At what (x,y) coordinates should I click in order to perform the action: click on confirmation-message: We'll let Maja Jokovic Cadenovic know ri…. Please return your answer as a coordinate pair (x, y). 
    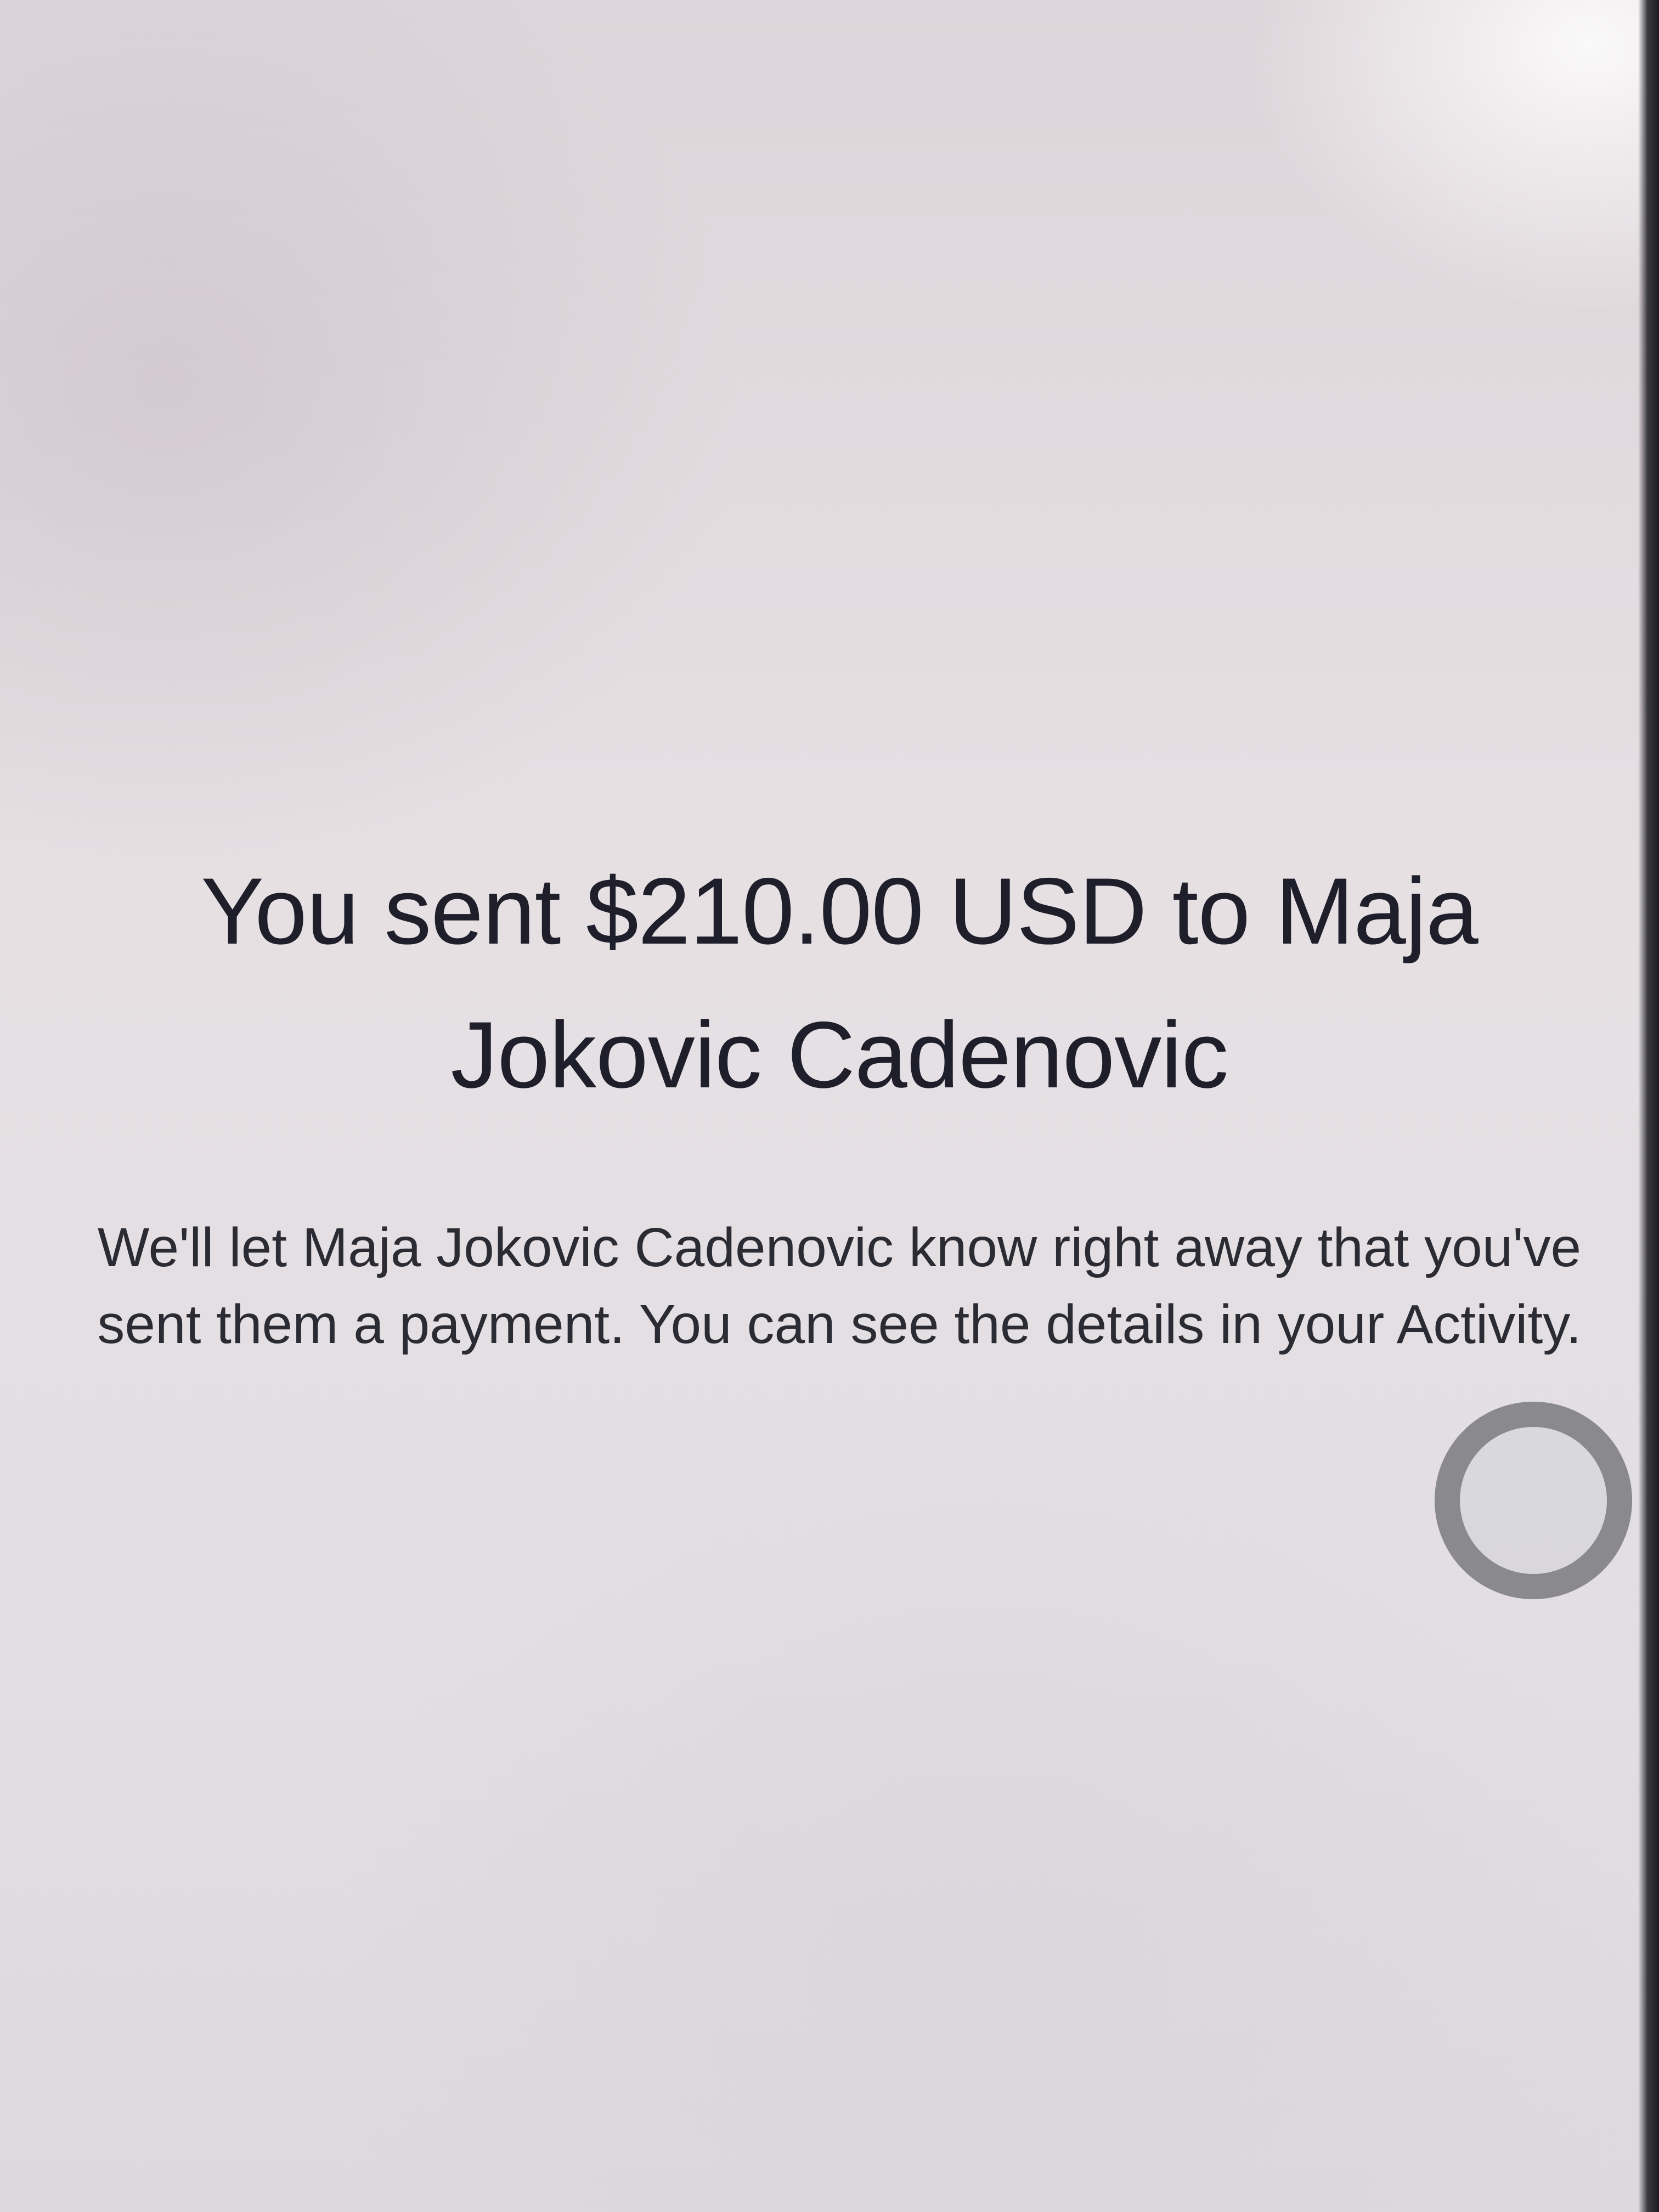
    Looking at the image, I should click on (840, 1286).